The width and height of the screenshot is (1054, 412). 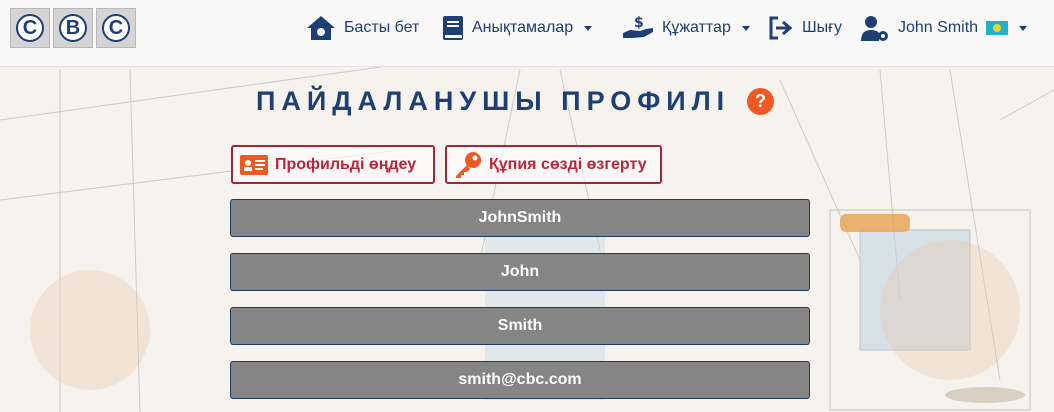 I want to click on nav-logout: Шығу, so click(x=805, y=28).